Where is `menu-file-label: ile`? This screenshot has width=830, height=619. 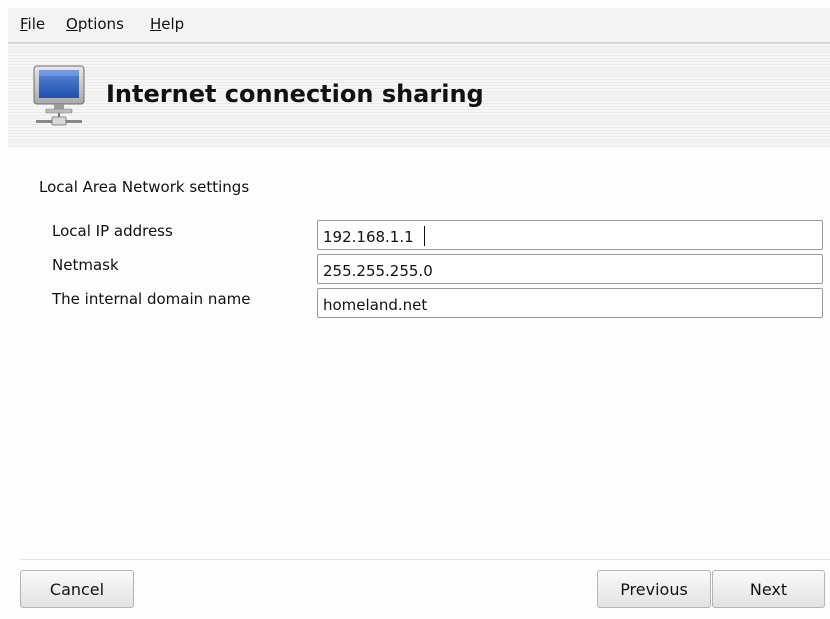 menu-file-label: ile is located at coordinates (36, 24).